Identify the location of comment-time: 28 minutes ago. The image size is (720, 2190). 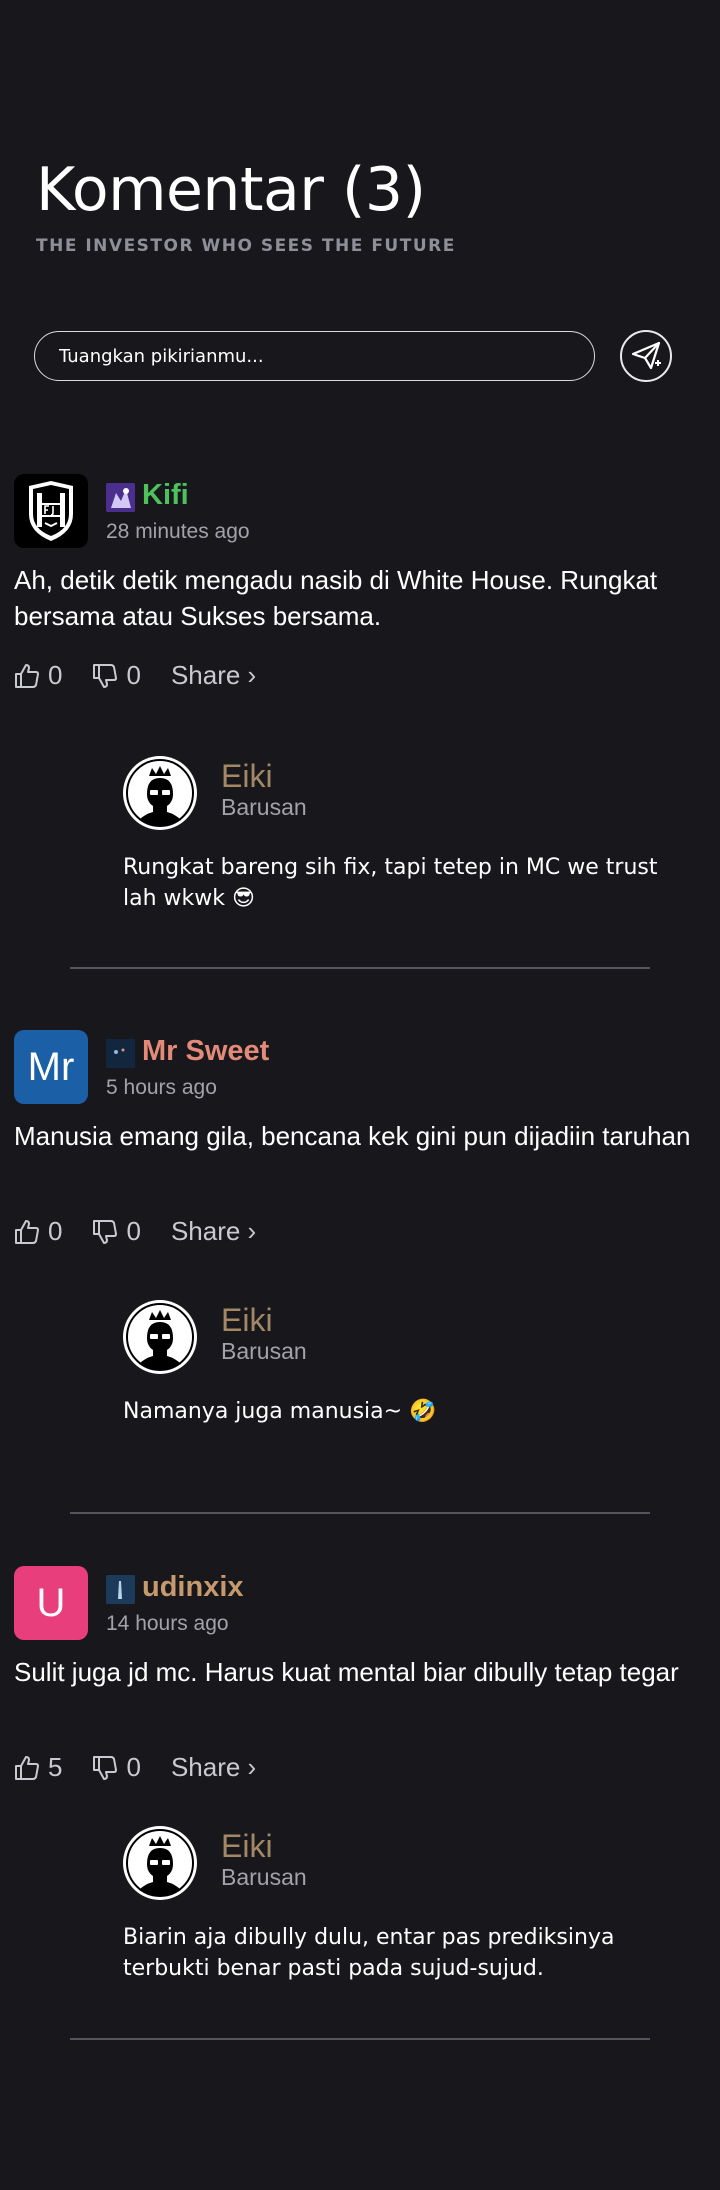
(178, 531).